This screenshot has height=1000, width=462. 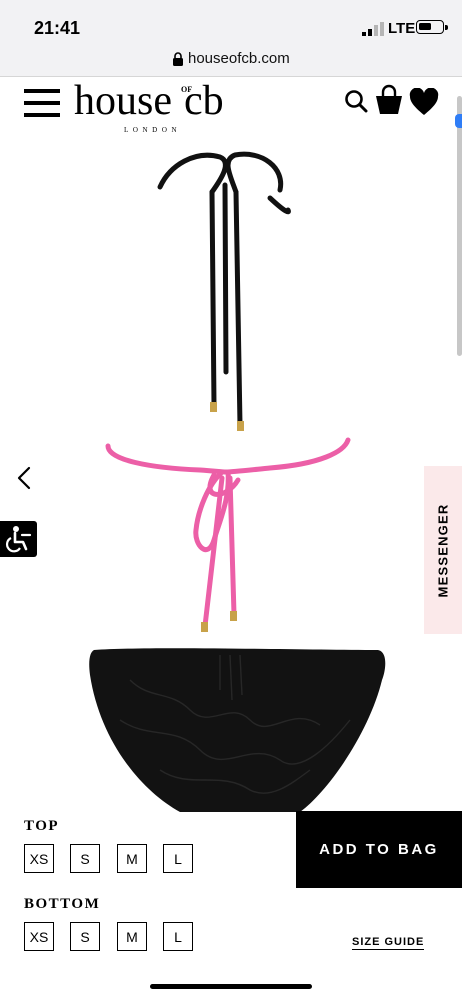 I want to click on heart-icon, so click(x=424, y=102).